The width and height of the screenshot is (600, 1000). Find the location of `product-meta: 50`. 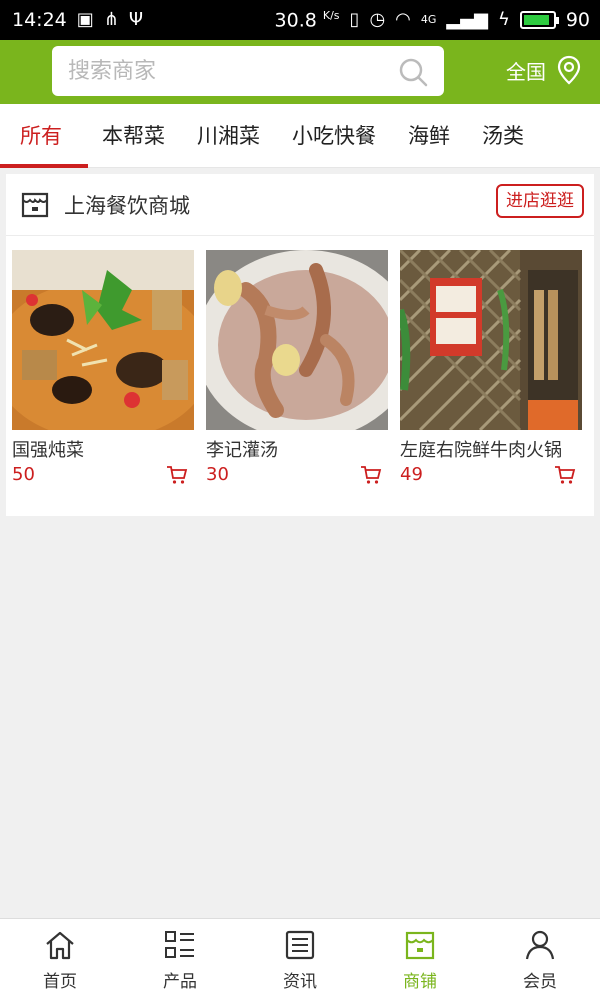

product-meta: 50 is located at coordinates (103, 474).